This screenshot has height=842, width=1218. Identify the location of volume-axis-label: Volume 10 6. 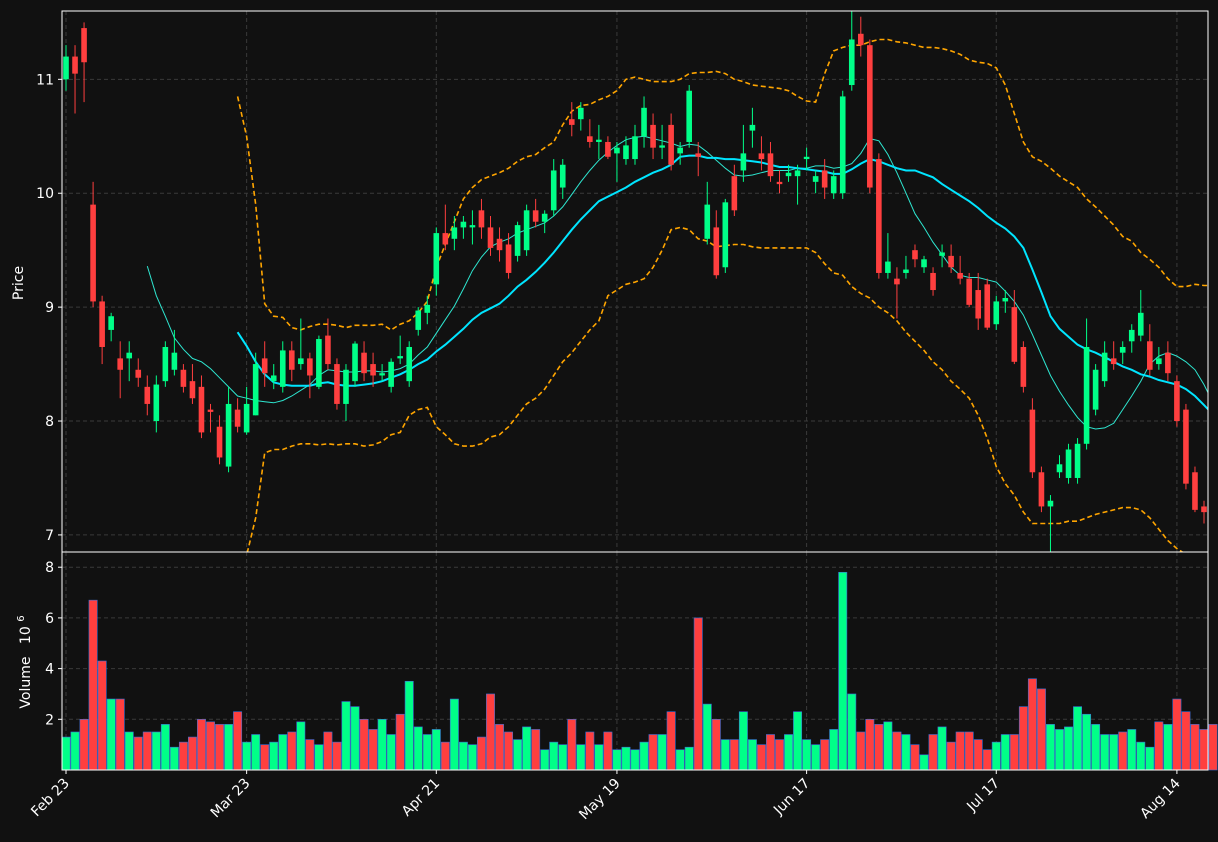
(25, 661).